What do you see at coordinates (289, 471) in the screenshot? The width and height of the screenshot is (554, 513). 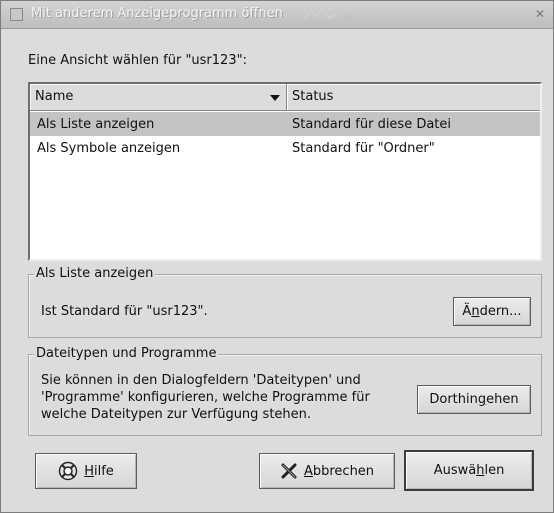 I see `cancel-x-icon` at bounding box center [289, 471].